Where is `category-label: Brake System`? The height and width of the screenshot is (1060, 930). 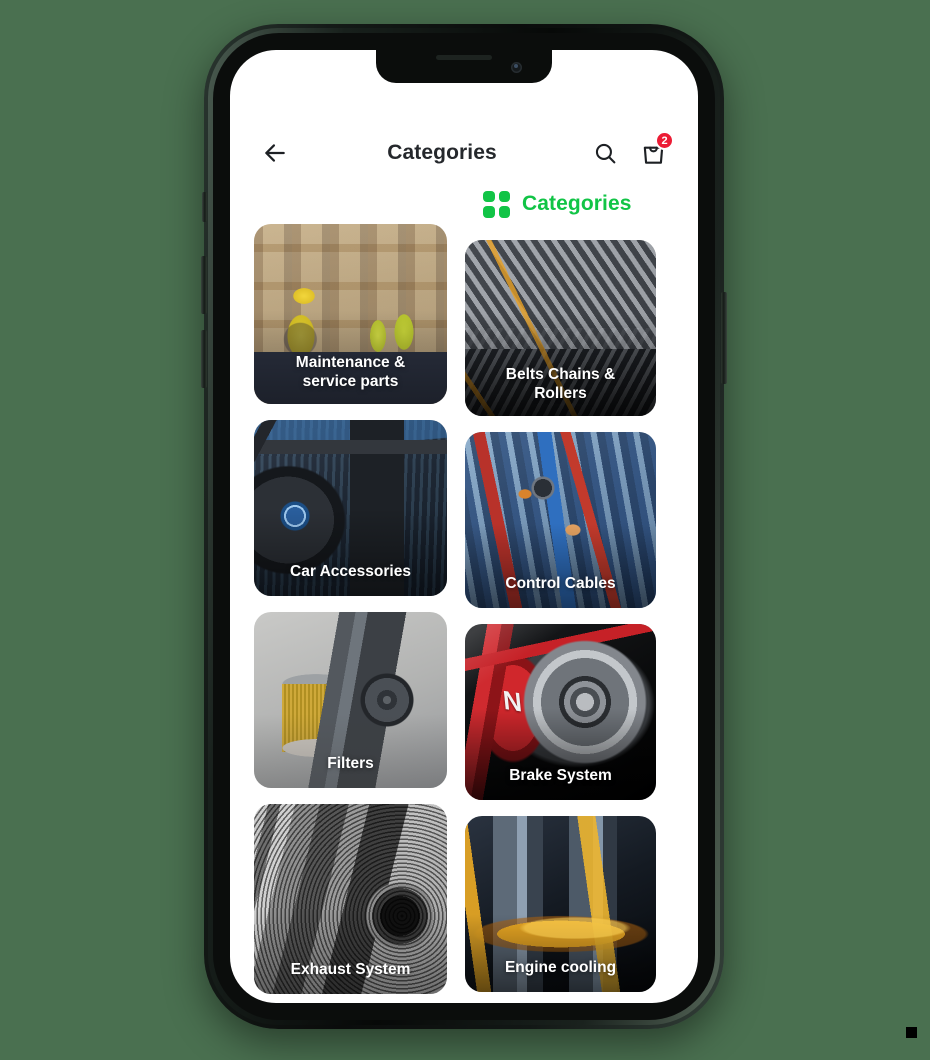
category-label: Brake System is located at coordinates (560, 776).